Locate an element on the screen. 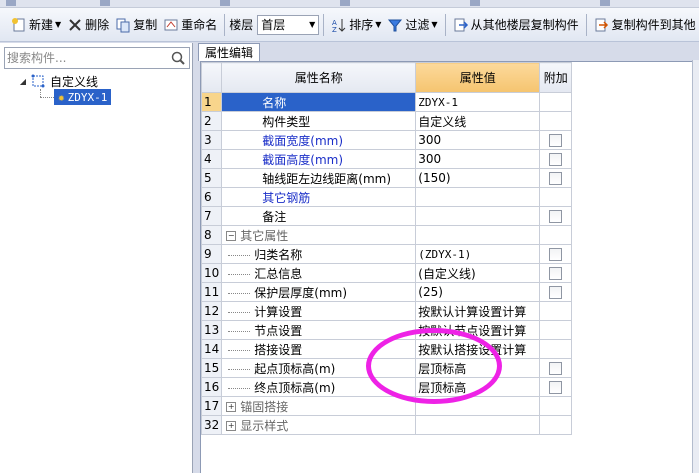  delete-button: 删除 is located at coordinates (88, 25).